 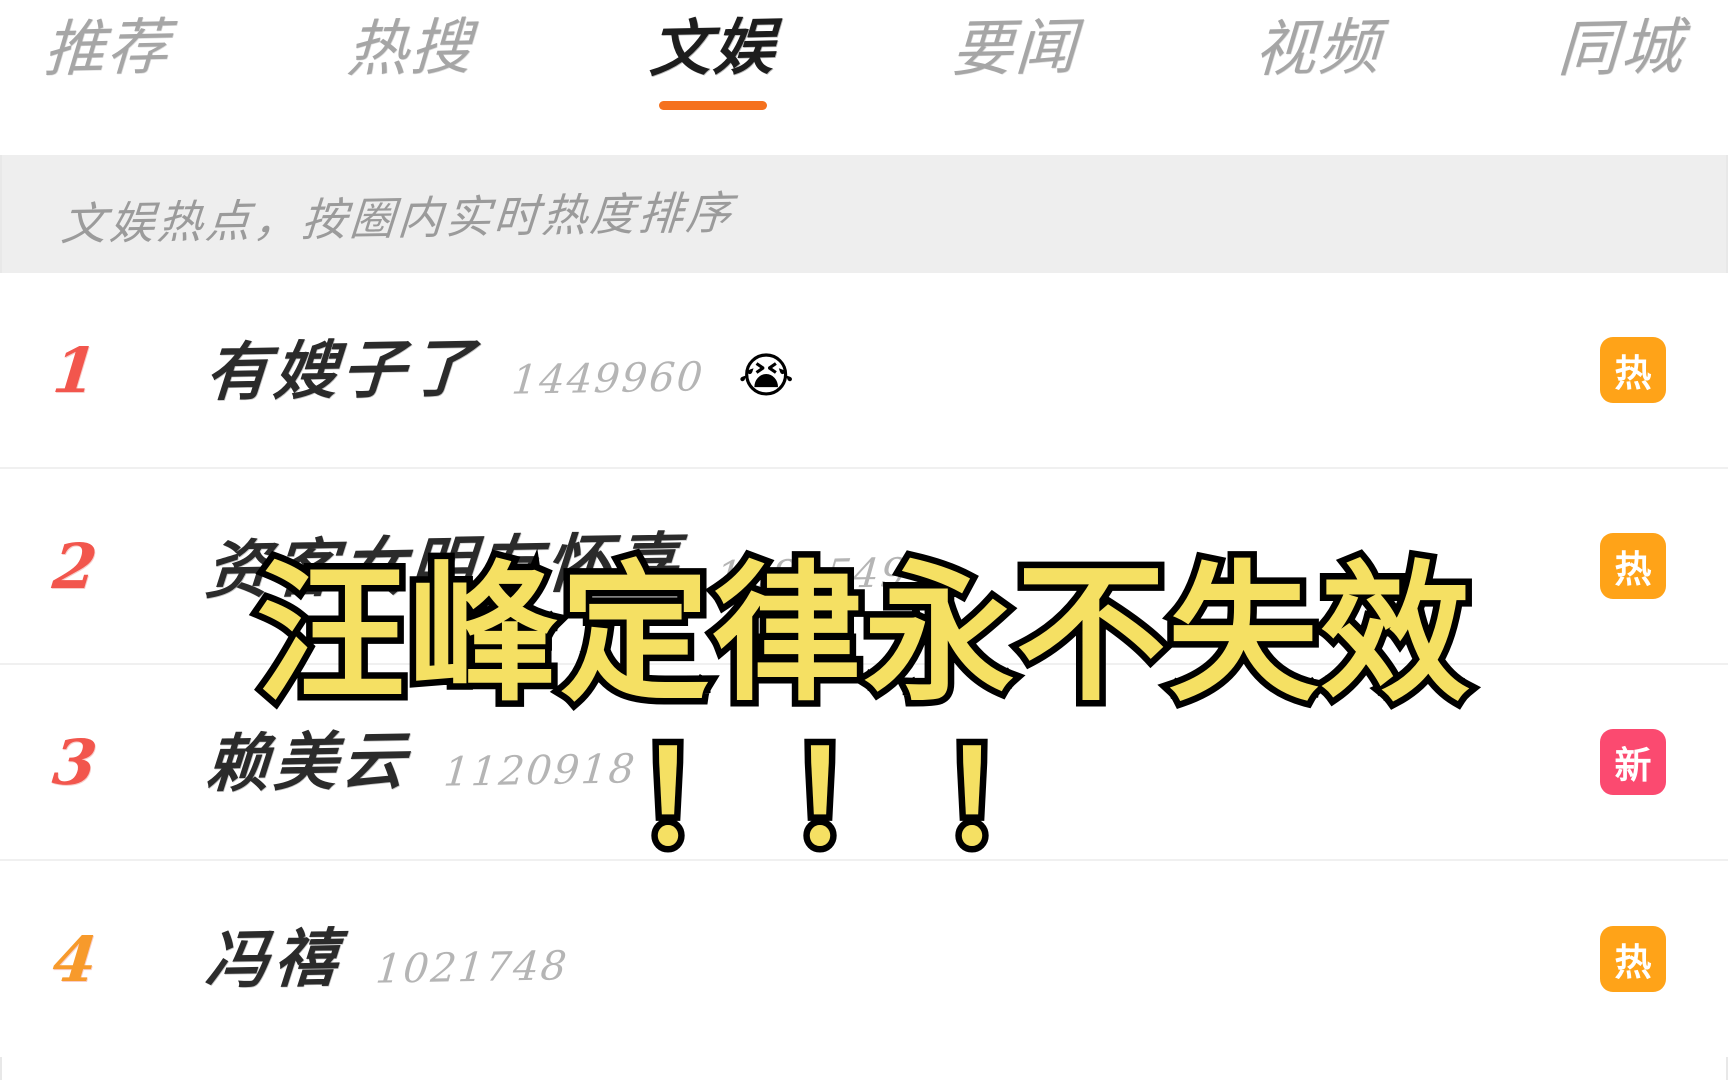 What do you see at coordinates (273, 958) in the screenshot?
I see `row-title: 冯禧` at bounding box center [273, 958].